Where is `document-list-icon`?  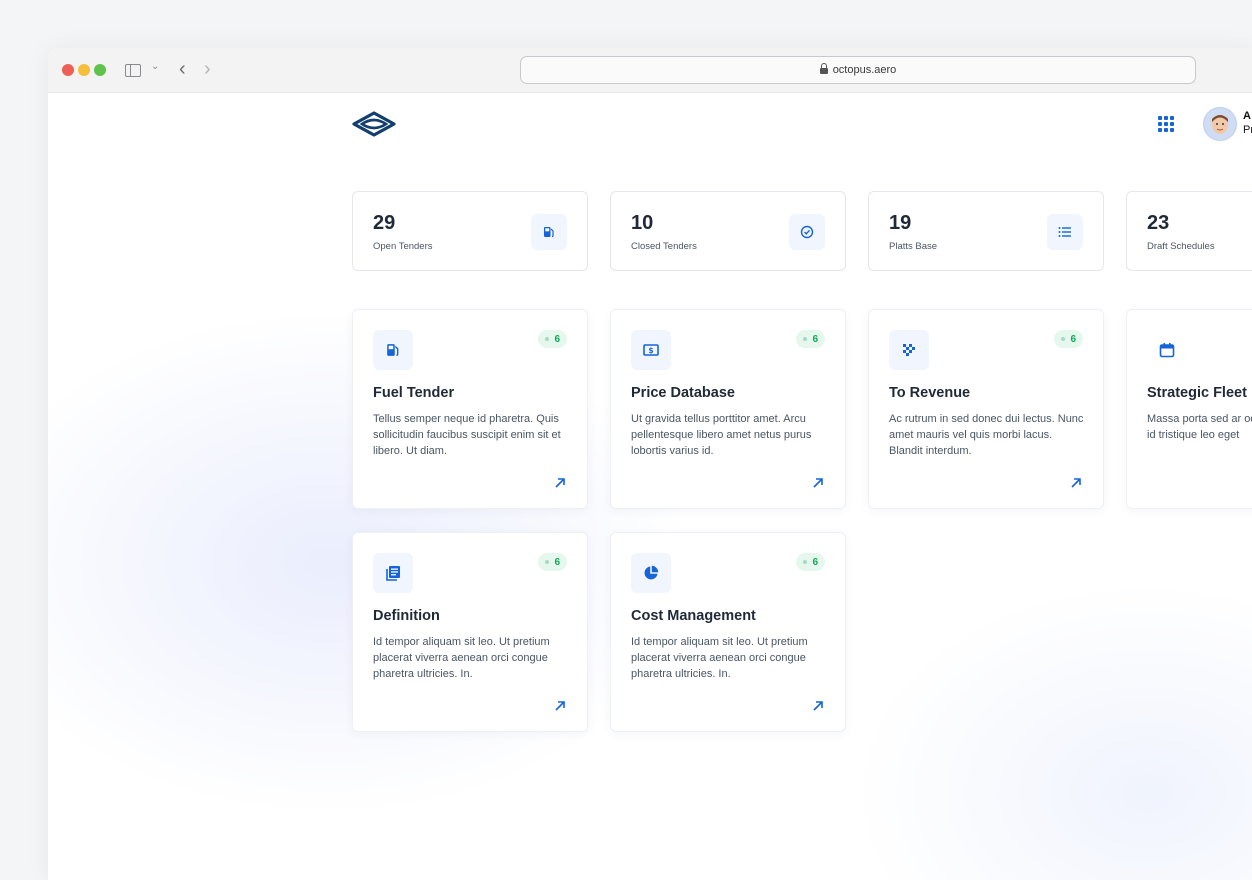
document-list-icon is located at coordinates (393, 573).